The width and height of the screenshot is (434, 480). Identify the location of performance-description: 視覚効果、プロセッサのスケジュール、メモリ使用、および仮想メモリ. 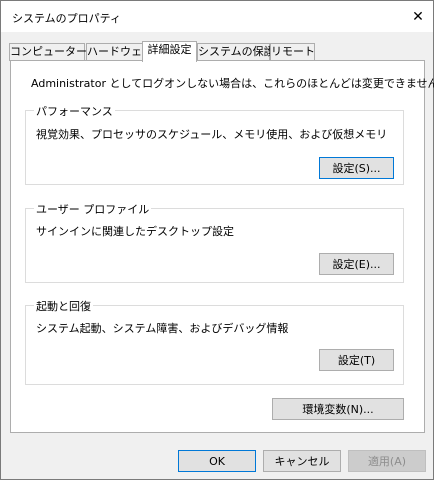
(212, 134).